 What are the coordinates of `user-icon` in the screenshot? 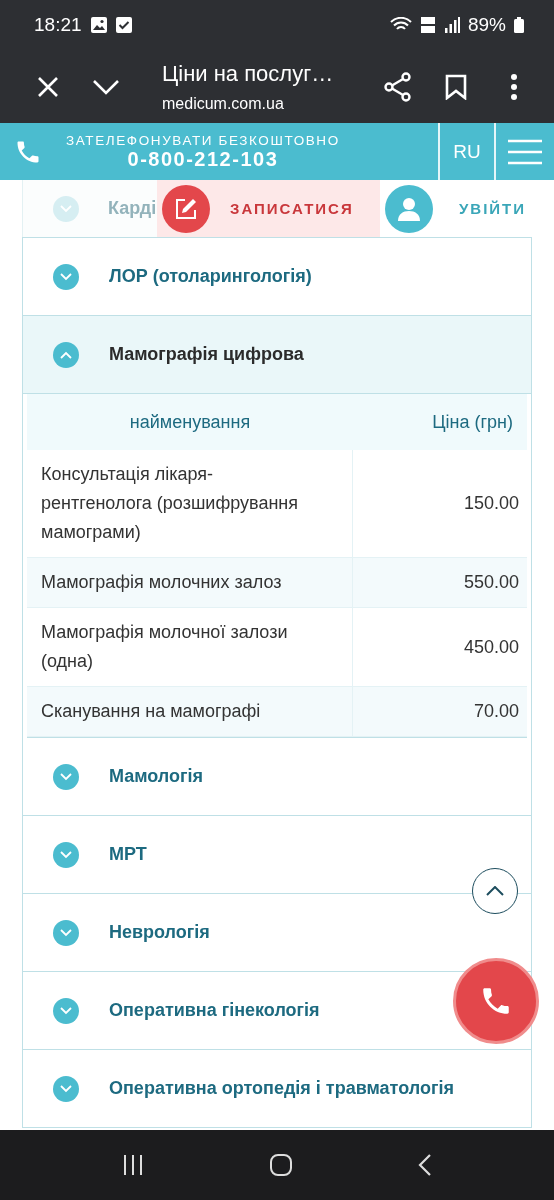 It's located at (409, 208).